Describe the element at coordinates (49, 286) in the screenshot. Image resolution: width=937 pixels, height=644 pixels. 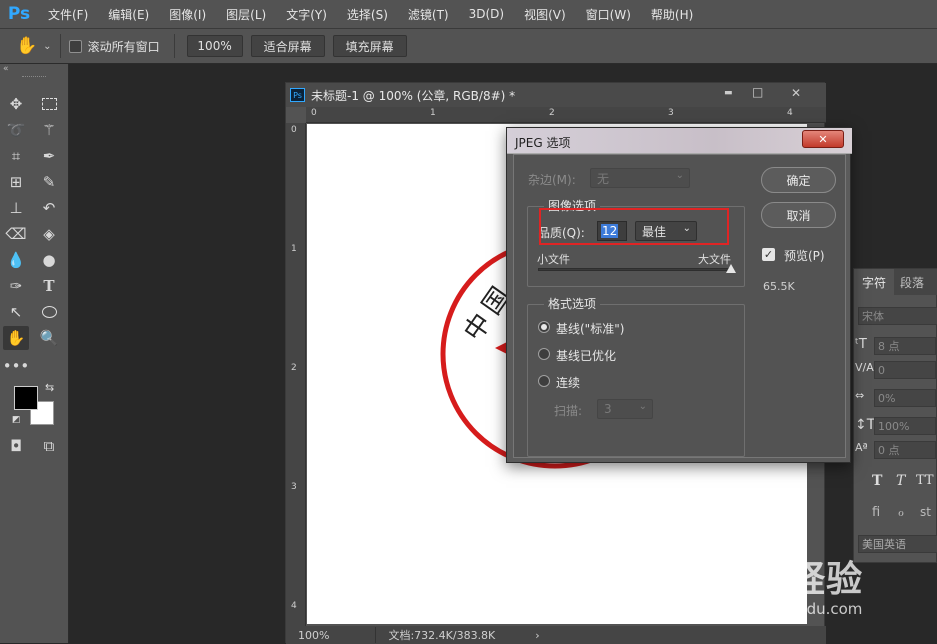
I see `type-icon: T` at that location.